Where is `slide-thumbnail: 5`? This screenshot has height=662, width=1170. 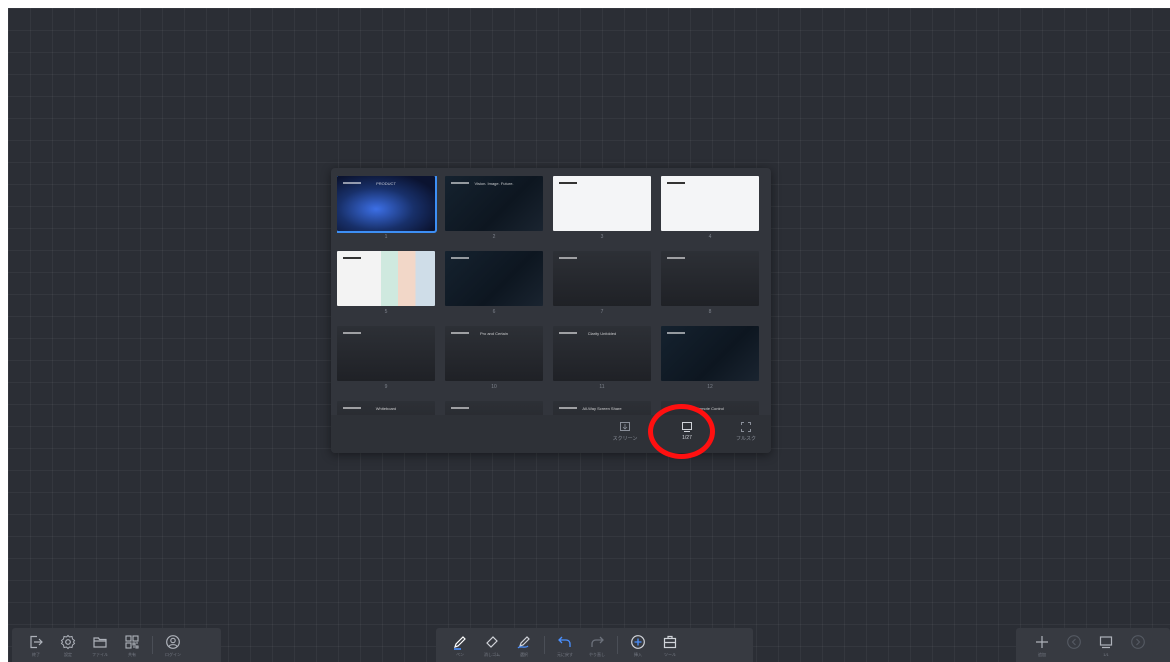 slide-thumbnail: 5 is located at coordinates (387, 283).